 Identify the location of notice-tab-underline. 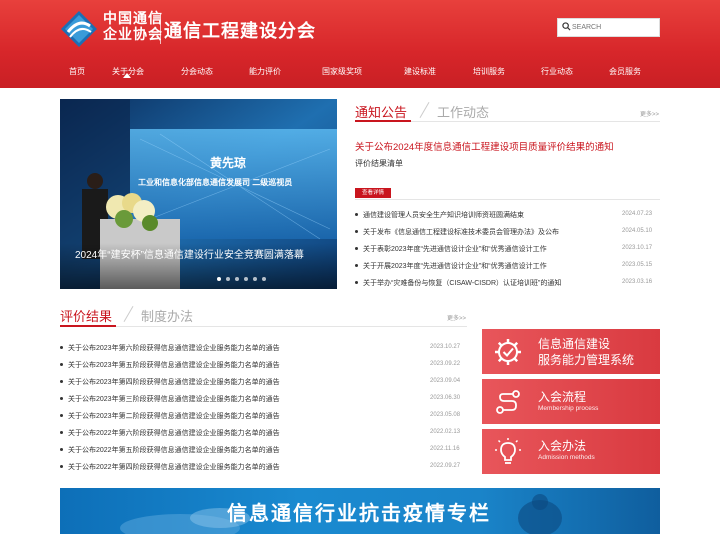
(383, 121).